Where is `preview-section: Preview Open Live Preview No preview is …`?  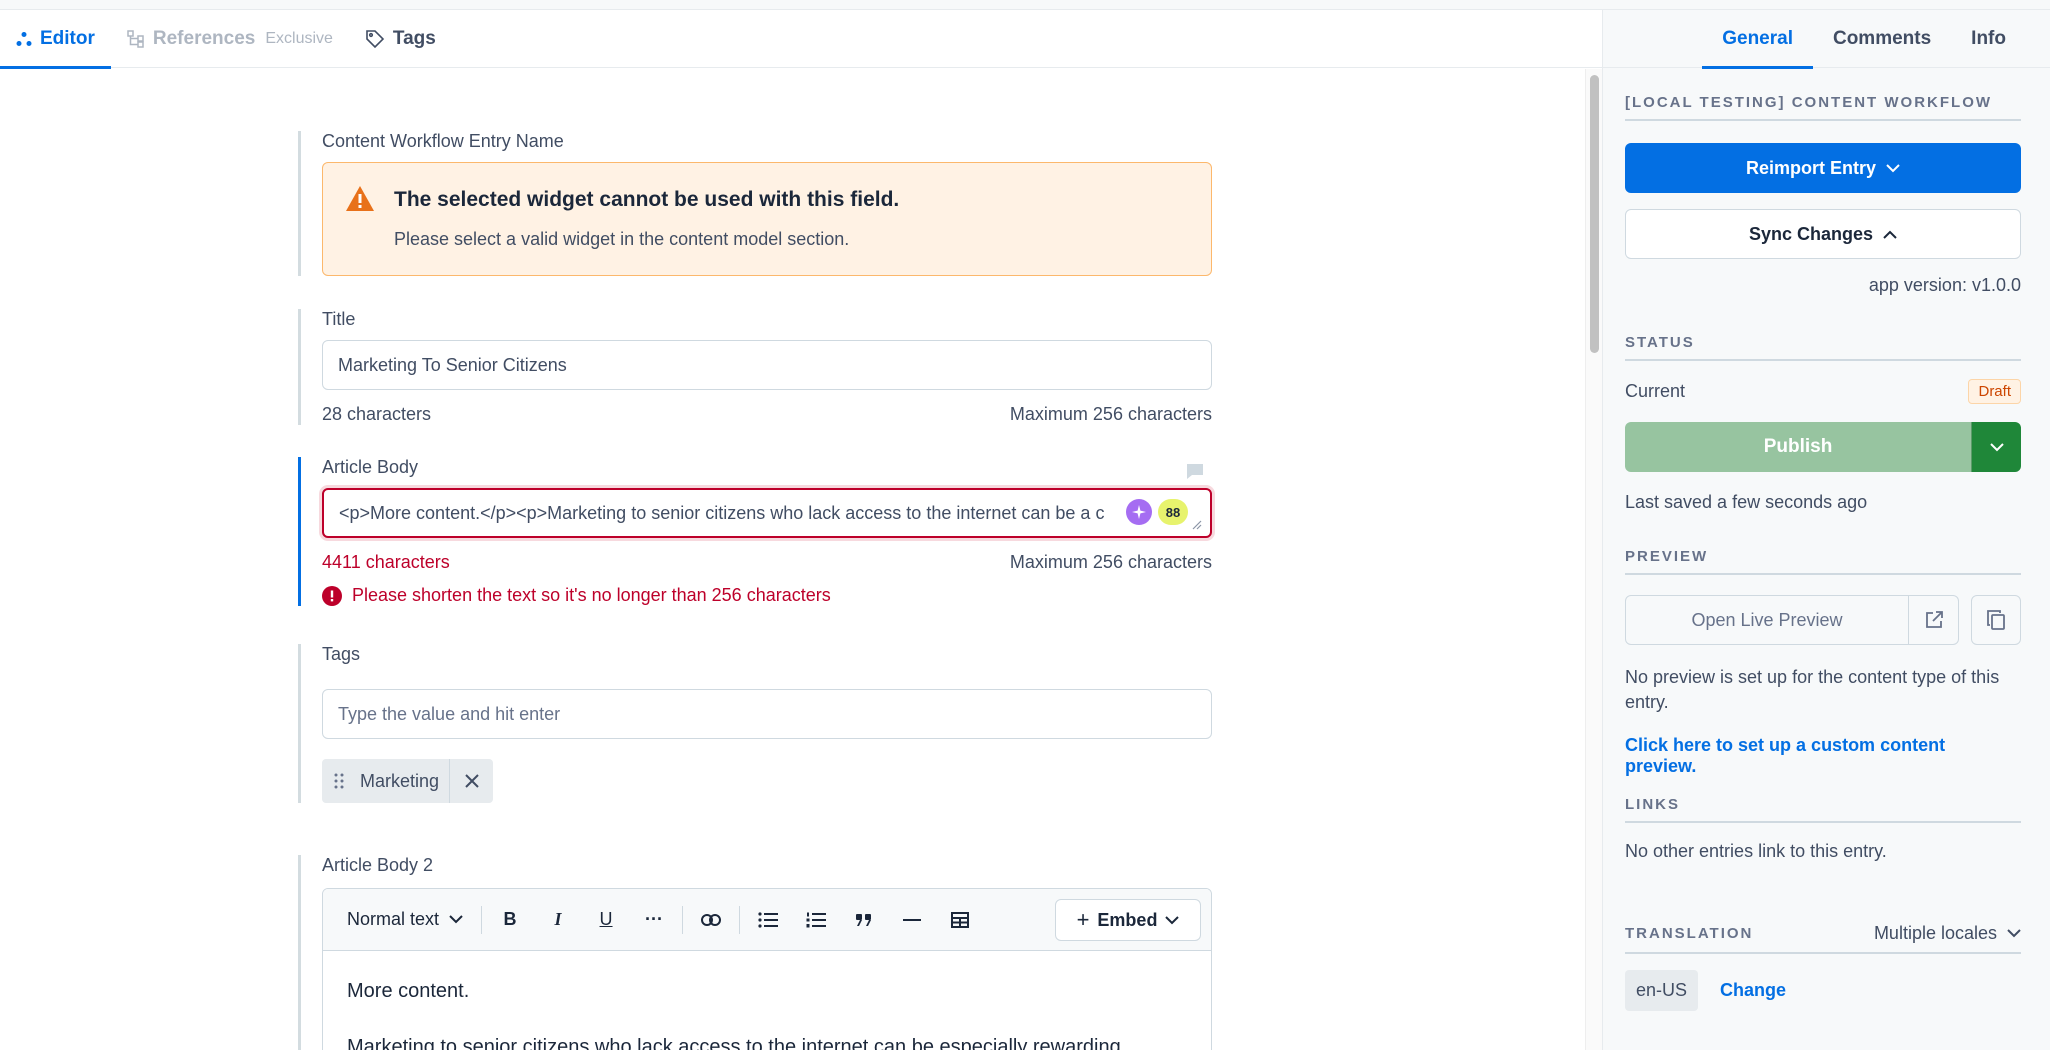
preview-section: Preview Open Live Preview No preview is … is located at coordinates (1823, 662).